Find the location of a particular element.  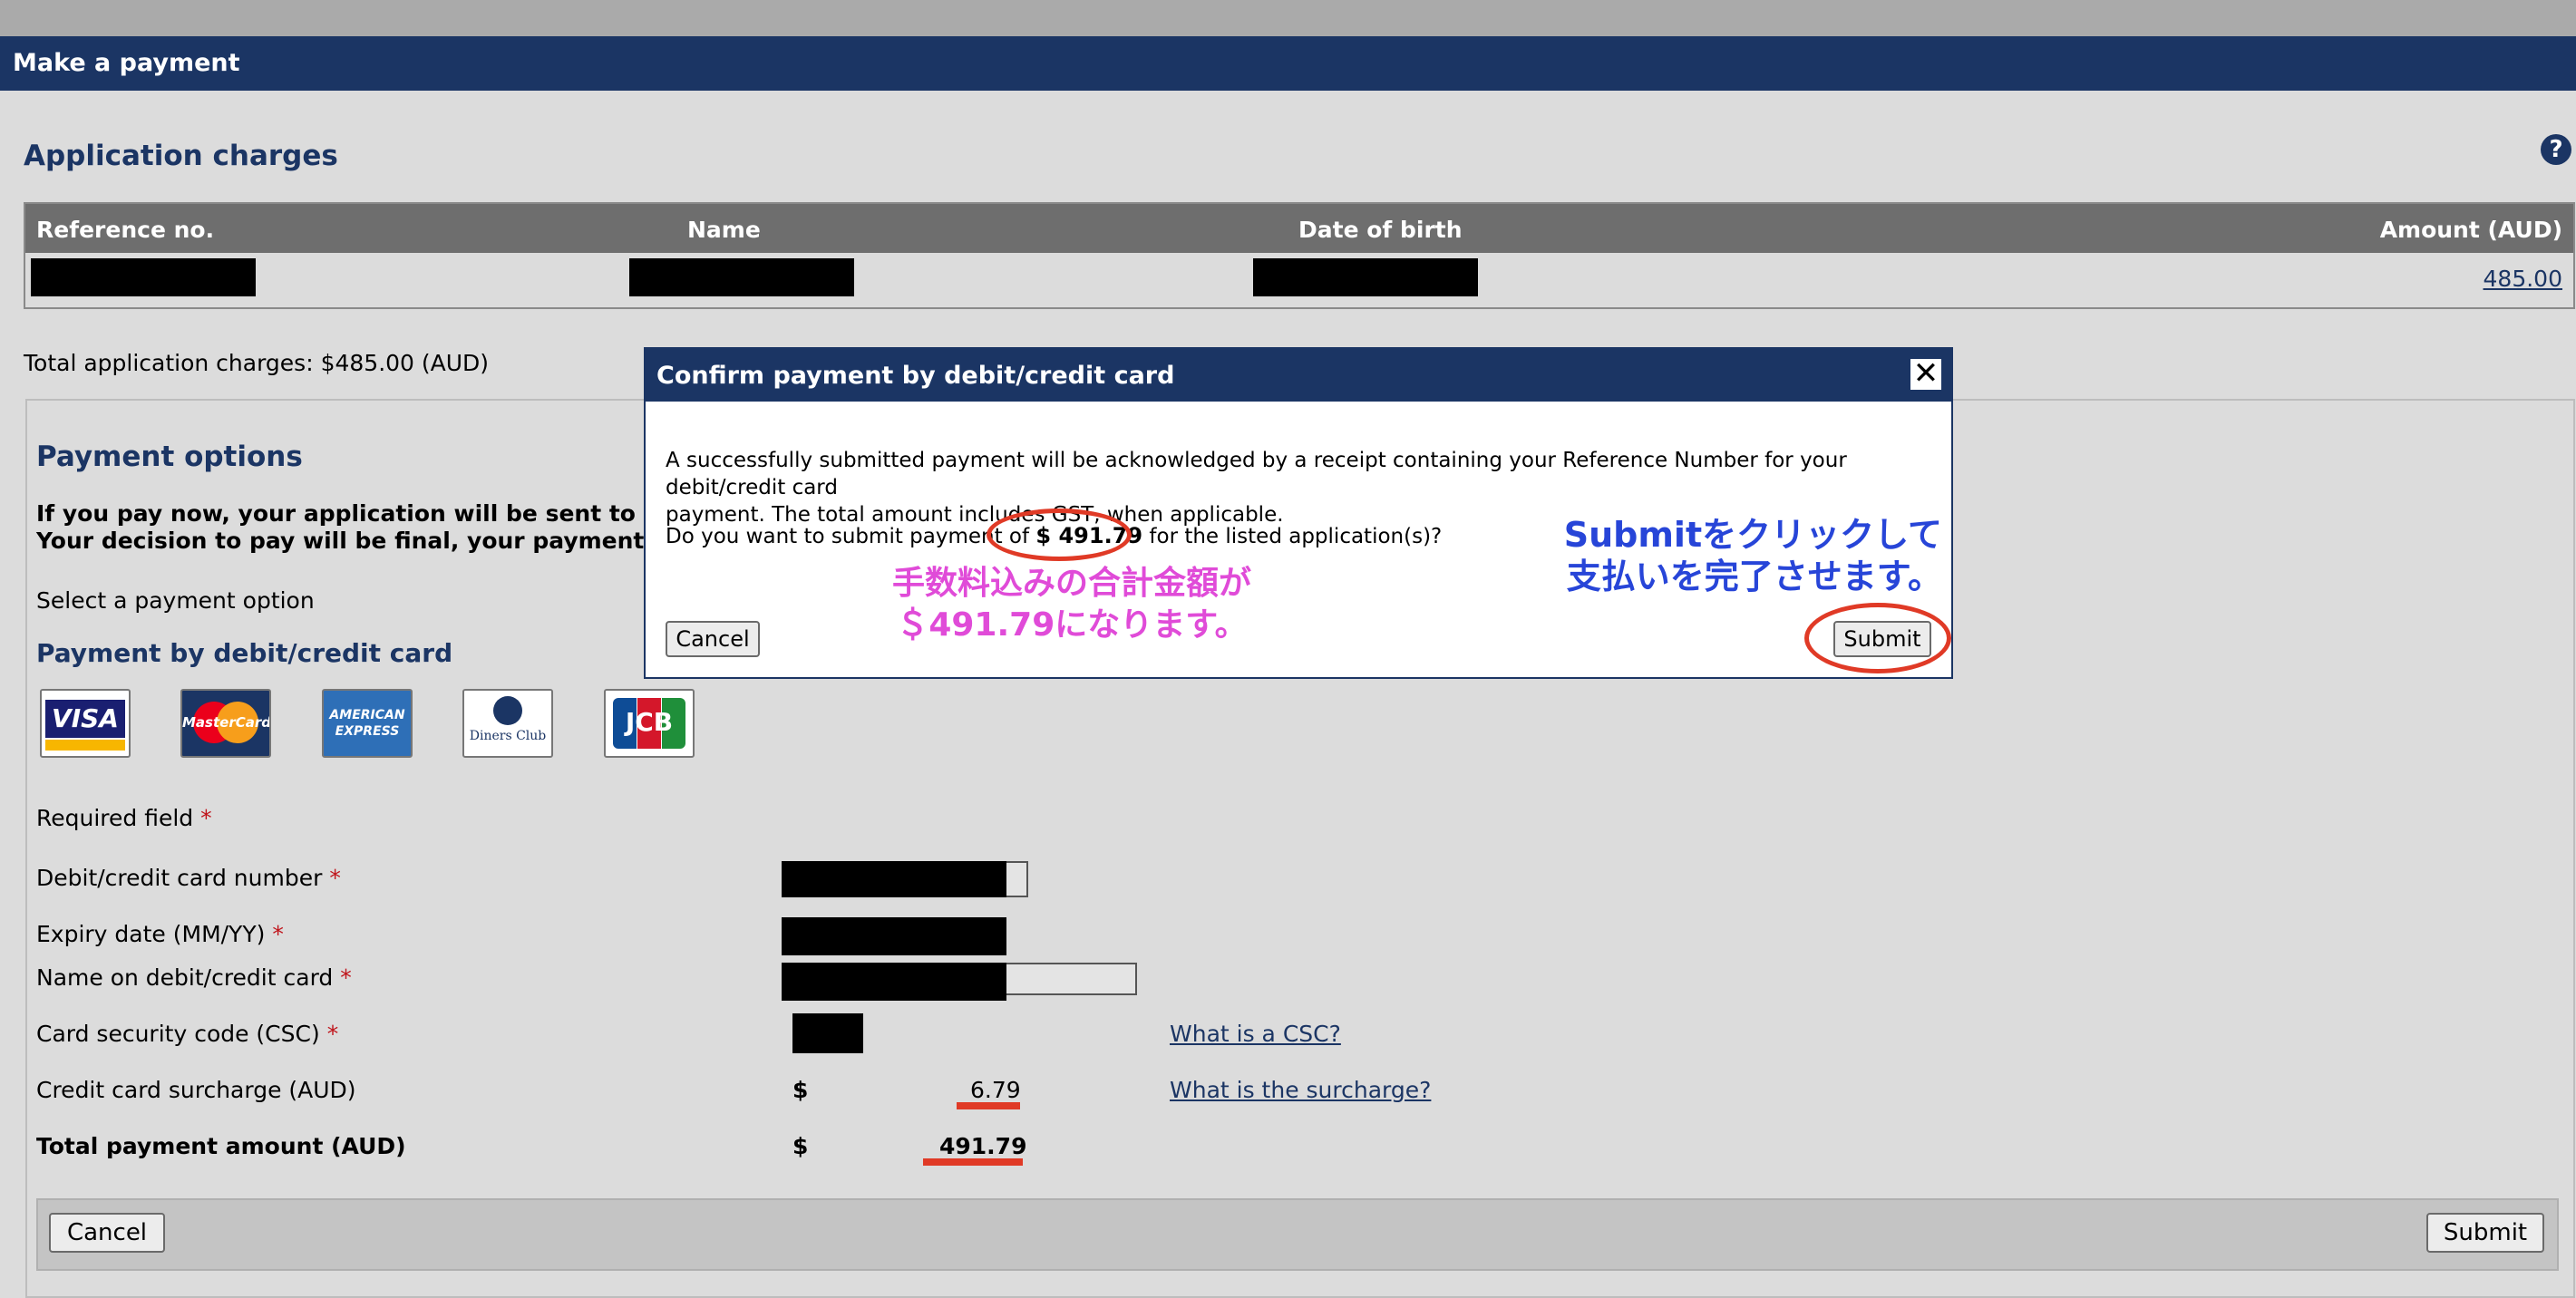

redacted-name is located at coordinates (741, 277).